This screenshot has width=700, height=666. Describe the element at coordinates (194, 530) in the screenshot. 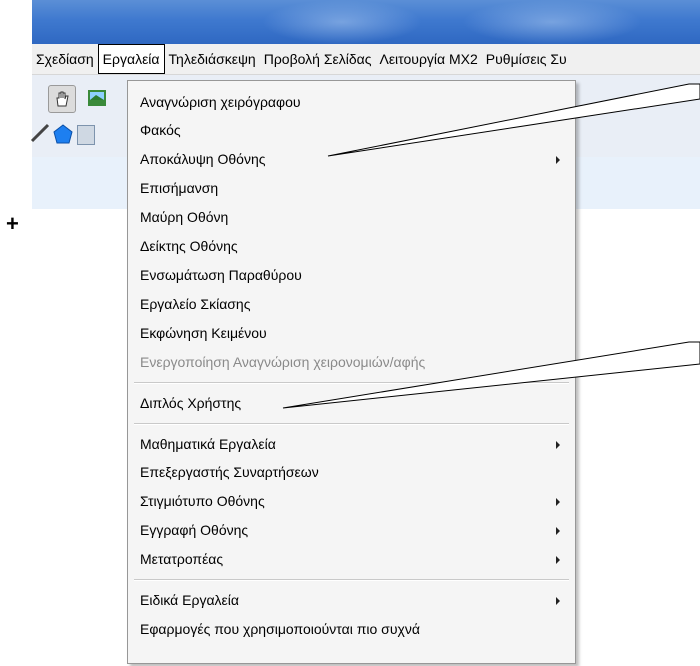

I see `menu-item-screen-recording: Εγγραφή Οθόνης` at that location.